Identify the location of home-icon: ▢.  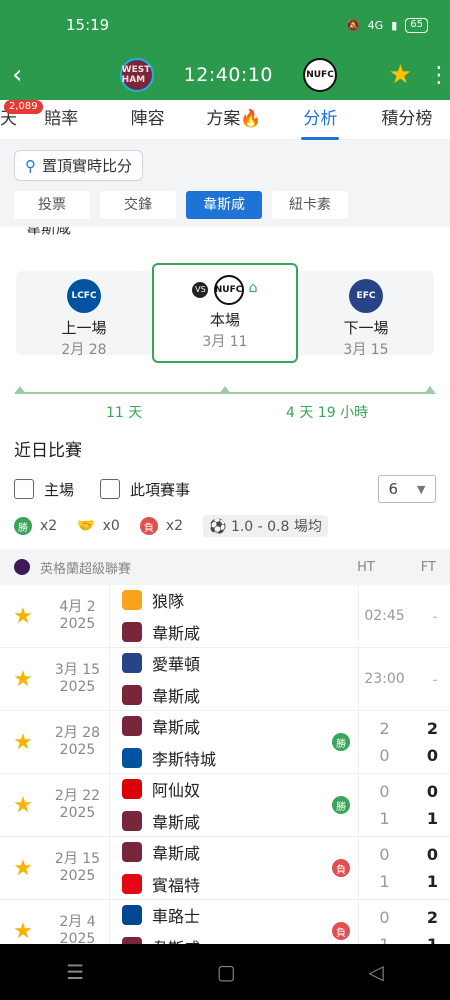
(226, 972).